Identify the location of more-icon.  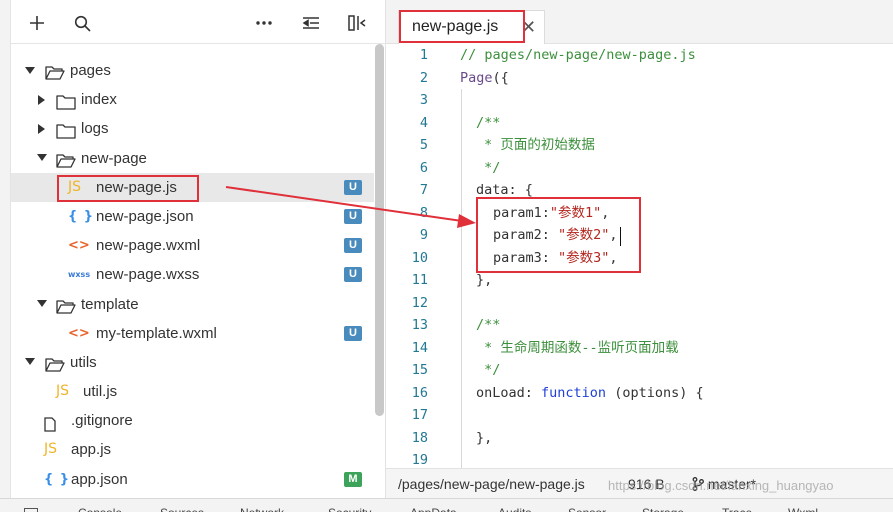
(264, 23).